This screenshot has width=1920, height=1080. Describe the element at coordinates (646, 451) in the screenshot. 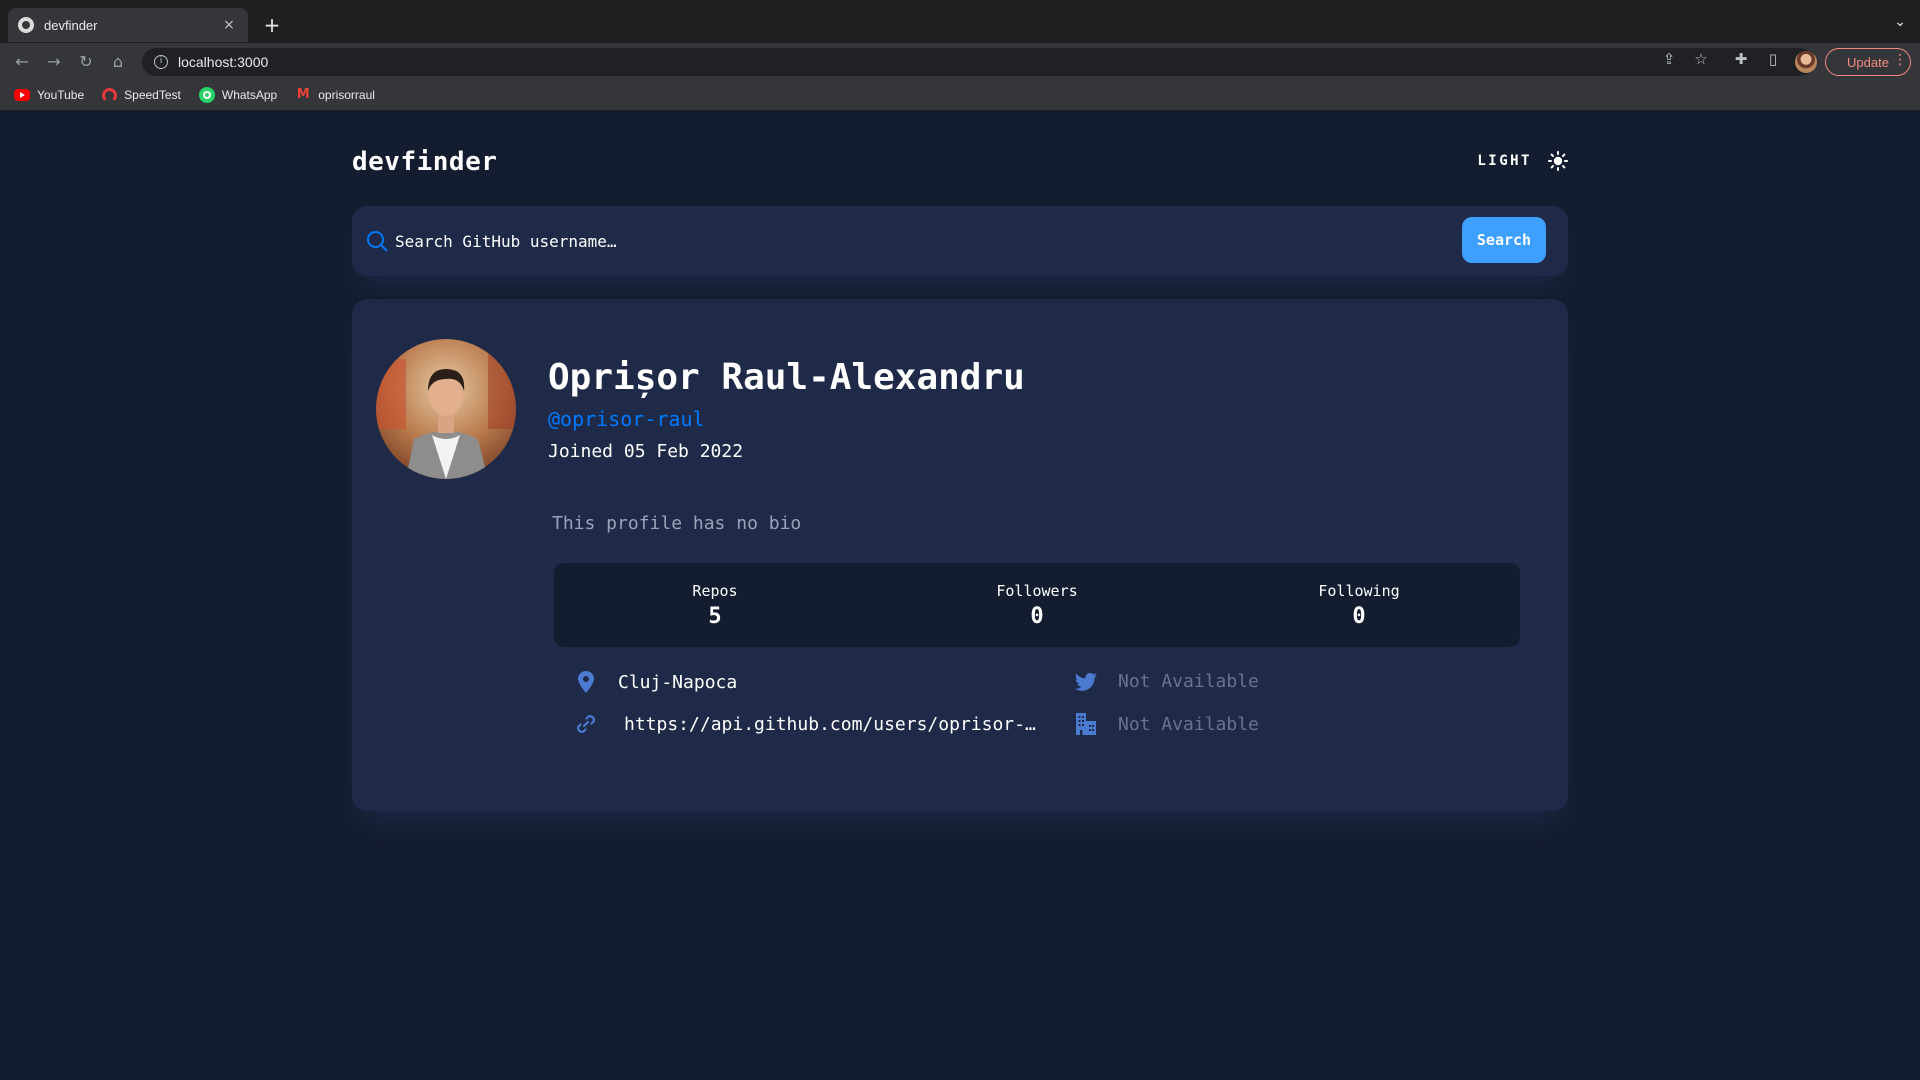

I see `joined-date: Joined 05 Feb 2022` at that location.